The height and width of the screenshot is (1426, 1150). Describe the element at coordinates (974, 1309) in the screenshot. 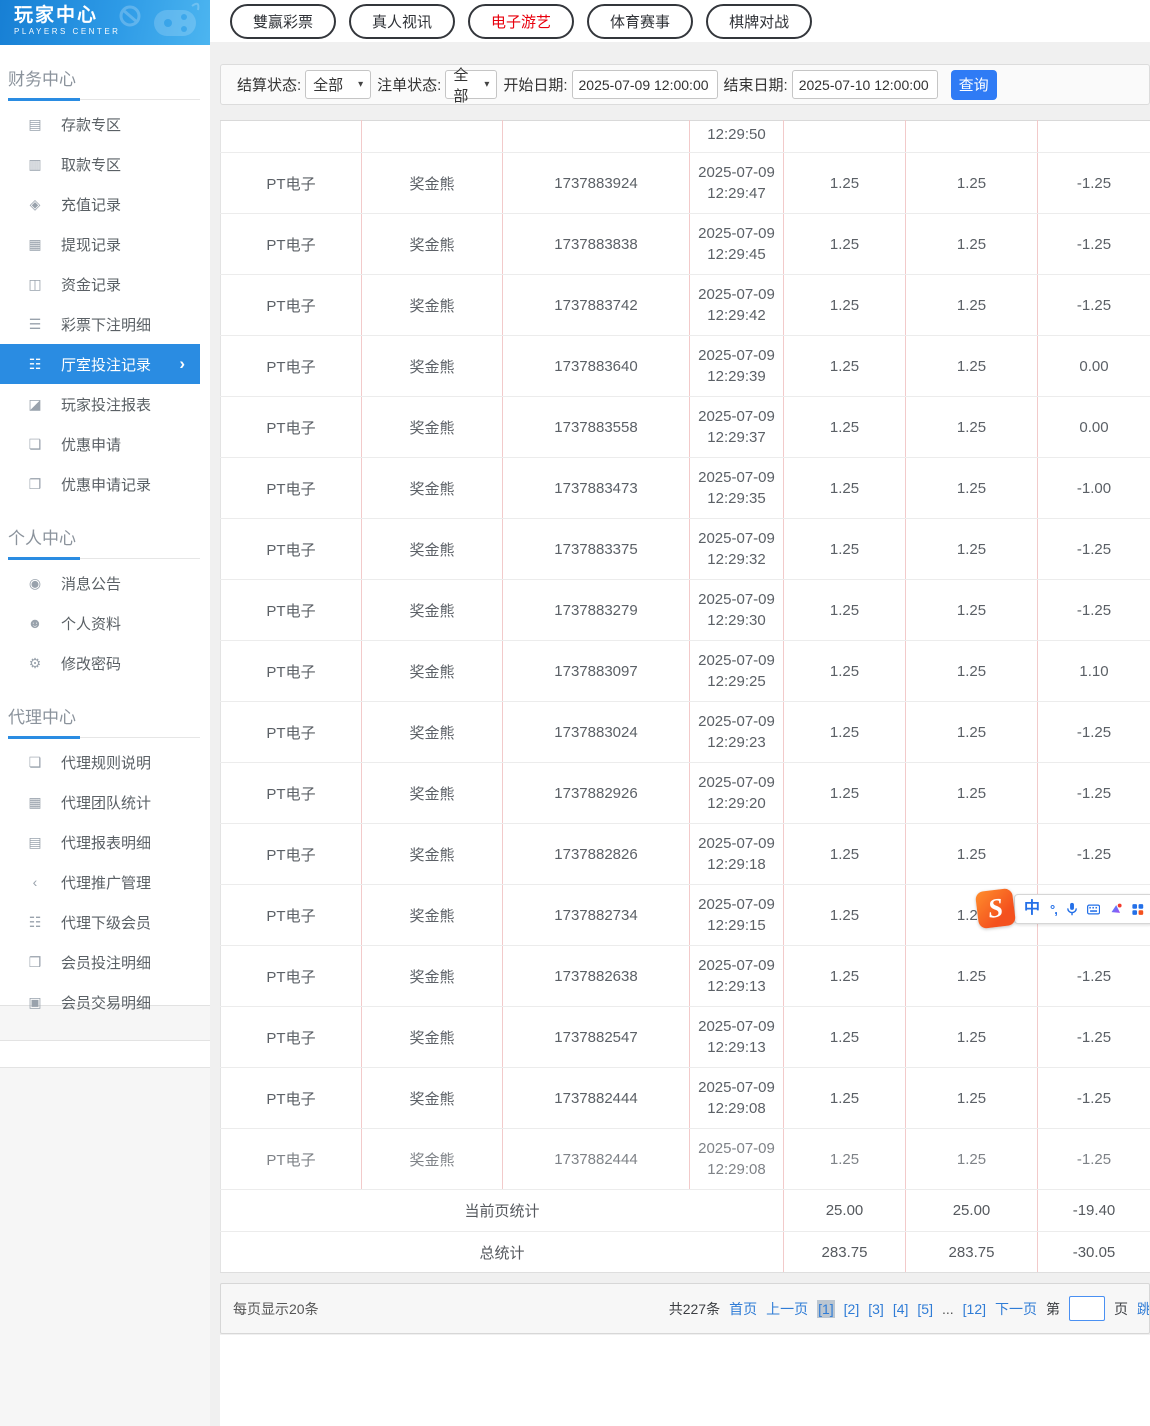

I see `page-number-link: [12]` at that location.